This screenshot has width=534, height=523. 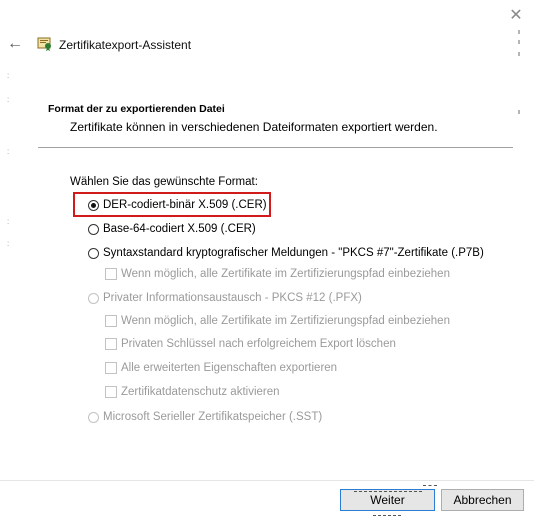 I want to click on radio-label: Base-64-codiert X.509 (.CER), so click(x=179, y=229).